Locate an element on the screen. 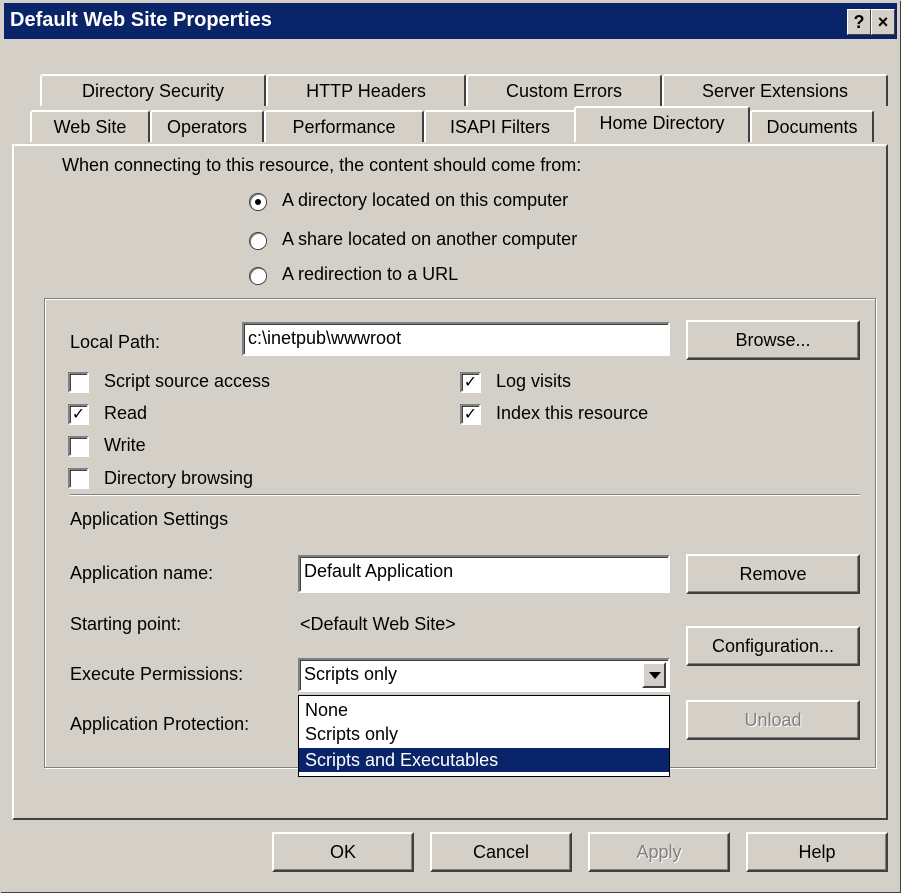 This screenshot has height=893, width=901. application-settings-heading: Application Settings is located at coordinates (149, 519).